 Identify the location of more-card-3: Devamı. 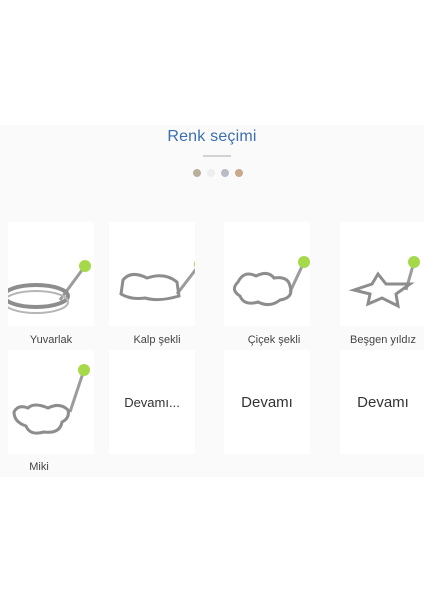
(382, 402).